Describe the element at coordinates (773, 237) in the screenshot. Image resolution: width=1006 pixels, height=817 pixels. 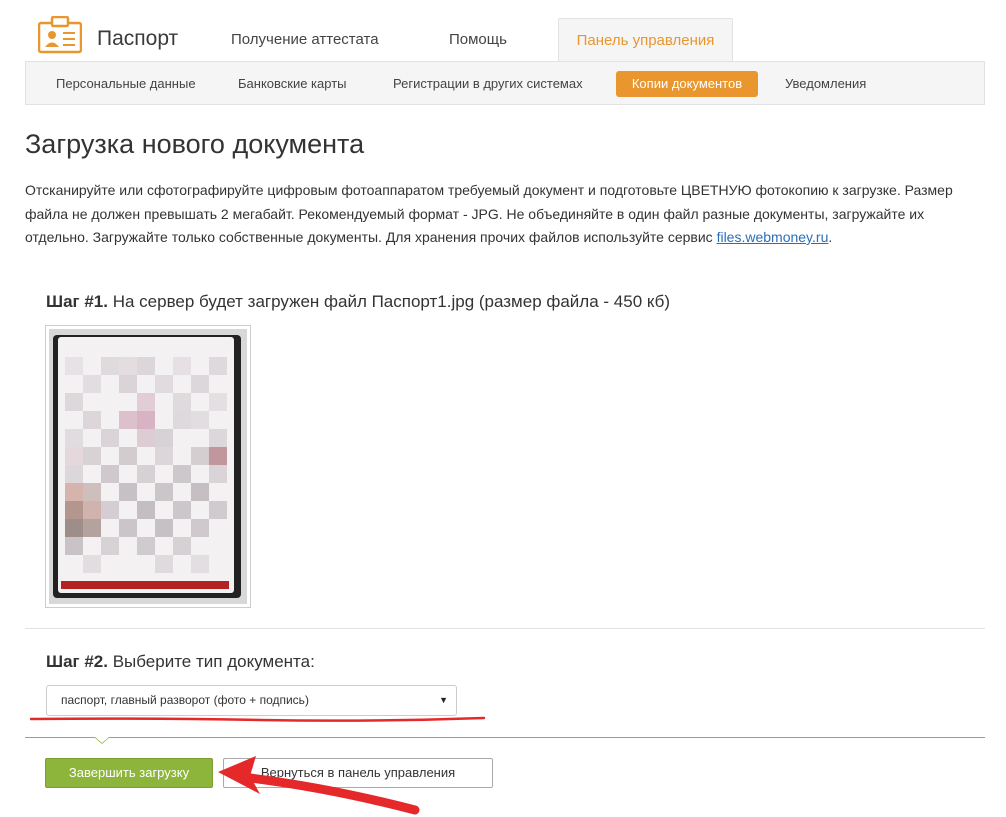
I see `files-webmoney-link: files.webmoney.ru` at that location.